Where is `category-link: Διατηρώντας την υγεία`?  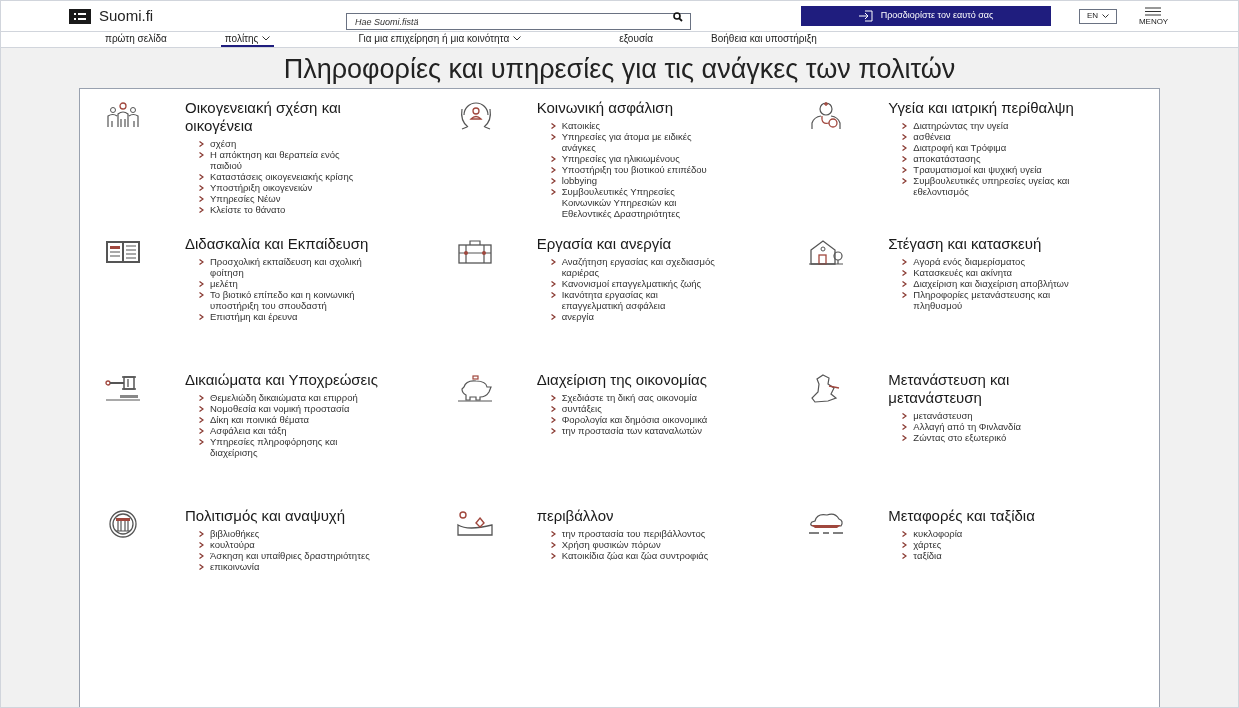 category-link: Διατηρώντας την υγεία is located at coordinates (993, 125).